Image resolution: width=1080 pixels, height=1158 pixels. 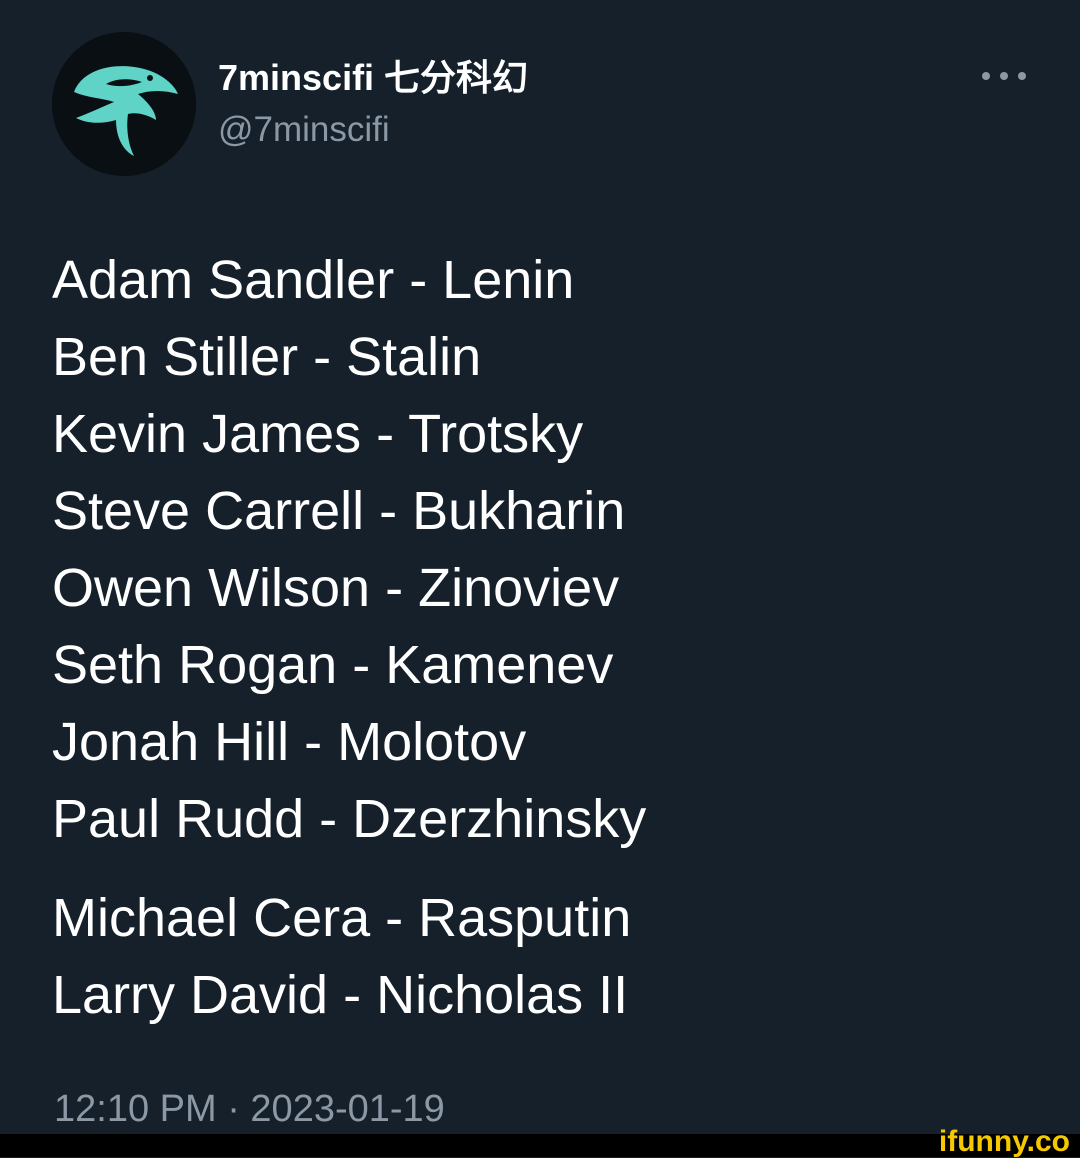 What do you see at coordinates (318, 434) in the screenshot?
I see `tweet-line: Kevin James - Trotsky` at bounding box center [318, 434].